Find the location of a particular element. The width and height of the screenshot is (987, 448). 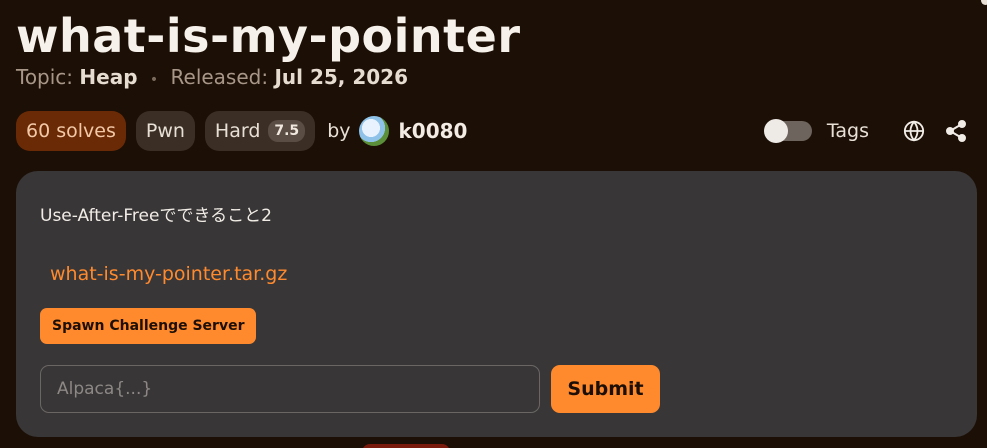

badge-row: 60 solves Pwn Hard 7.5 by k0080 is located at coordinates (241, 131).